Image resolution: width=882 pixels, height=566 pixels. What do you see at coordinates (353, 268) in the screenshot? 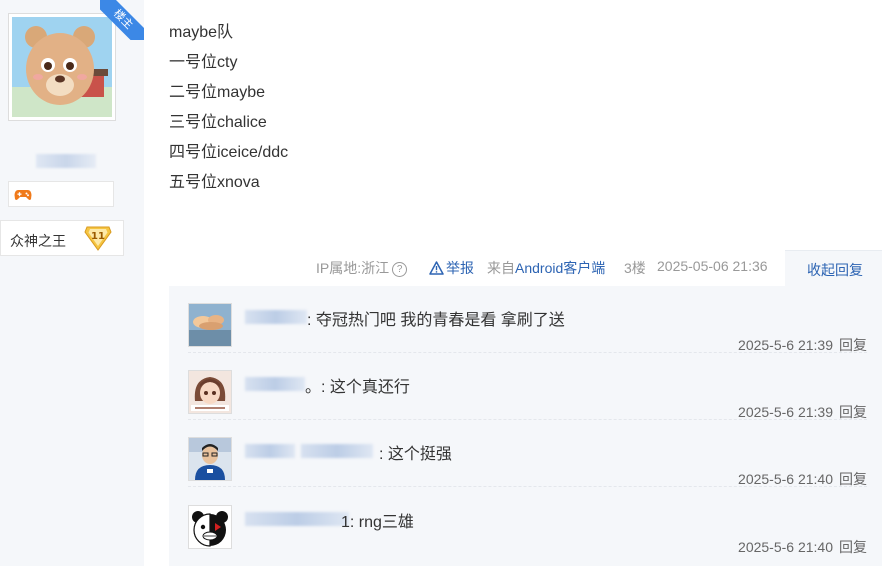
I see `ip-location-text: IP属地:浙江` at bounding box center [353, 268].